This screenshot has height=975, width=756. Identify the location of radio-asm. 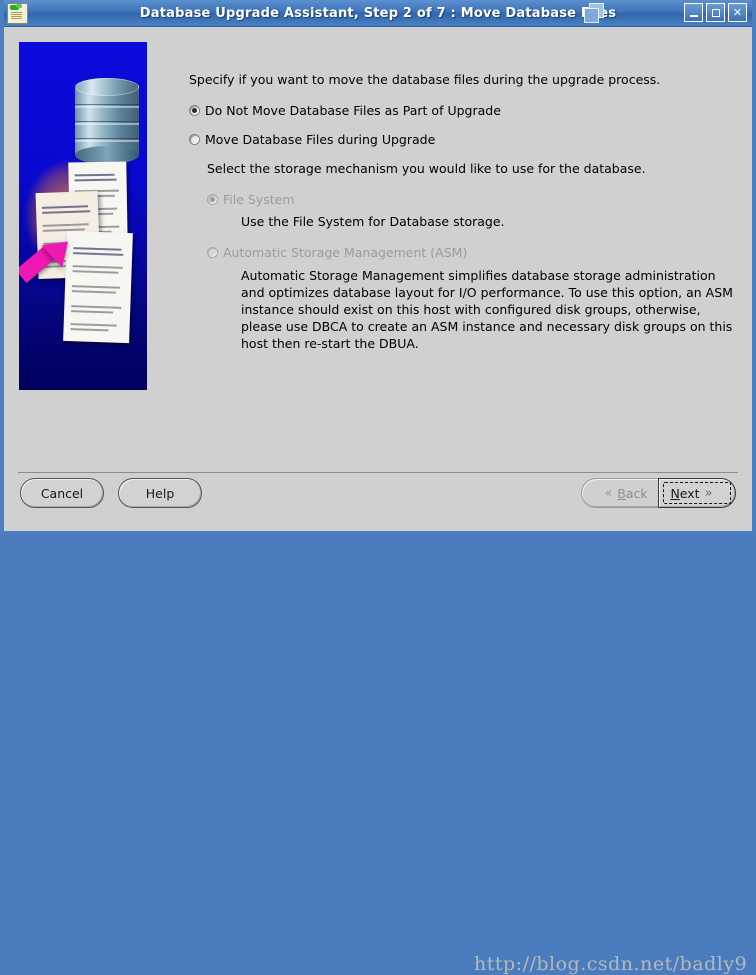
(212, 253).